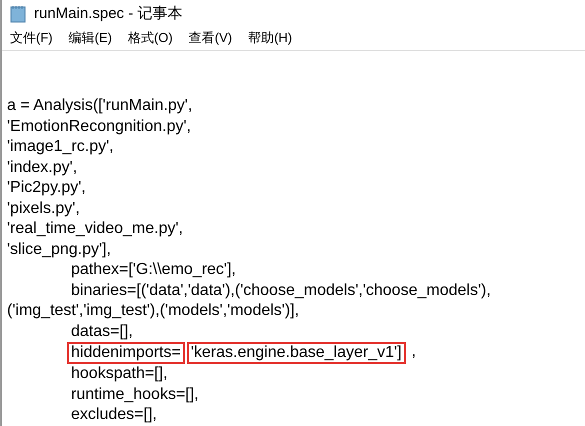 The height and width of the screenshot is (426, 585). I want to click on code-text: 'real_time_video_me.py',, so click(95, 229).